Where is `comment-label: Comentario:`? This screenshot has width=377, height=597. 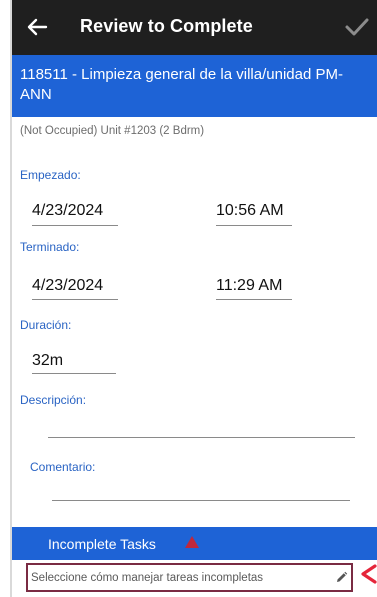 comment-label: Comentario: is located at coordinates (63, 467).